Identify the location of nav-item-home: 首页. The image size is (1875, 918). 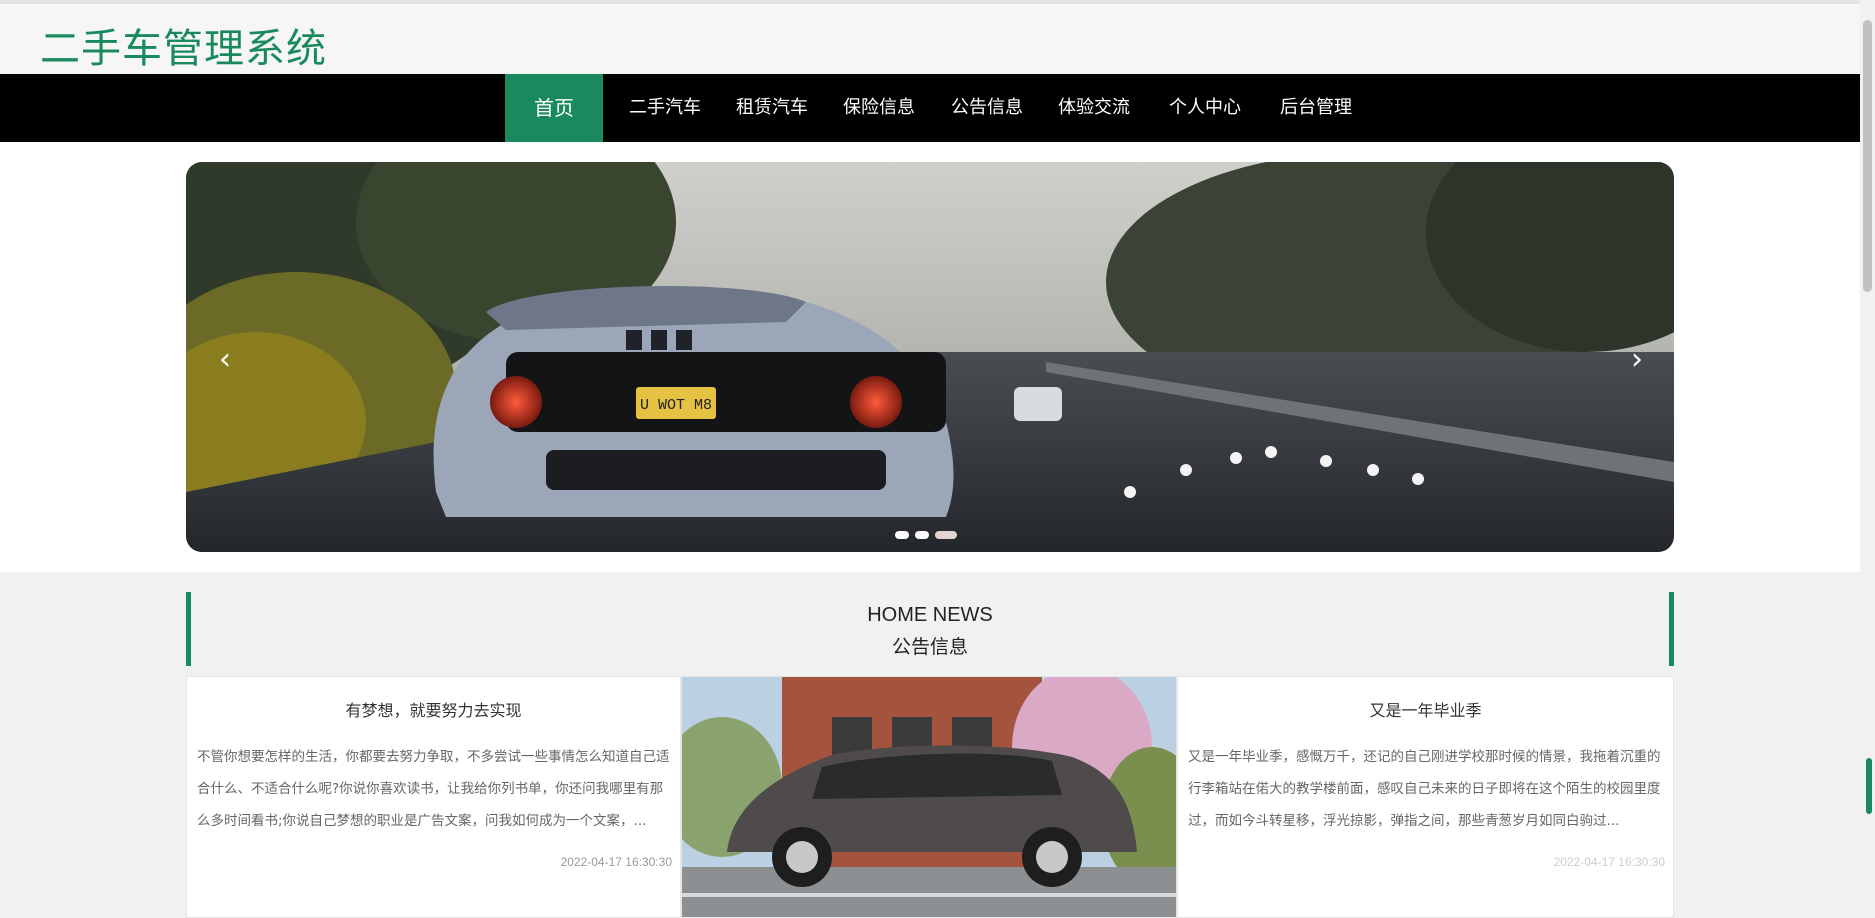
(554, 108).